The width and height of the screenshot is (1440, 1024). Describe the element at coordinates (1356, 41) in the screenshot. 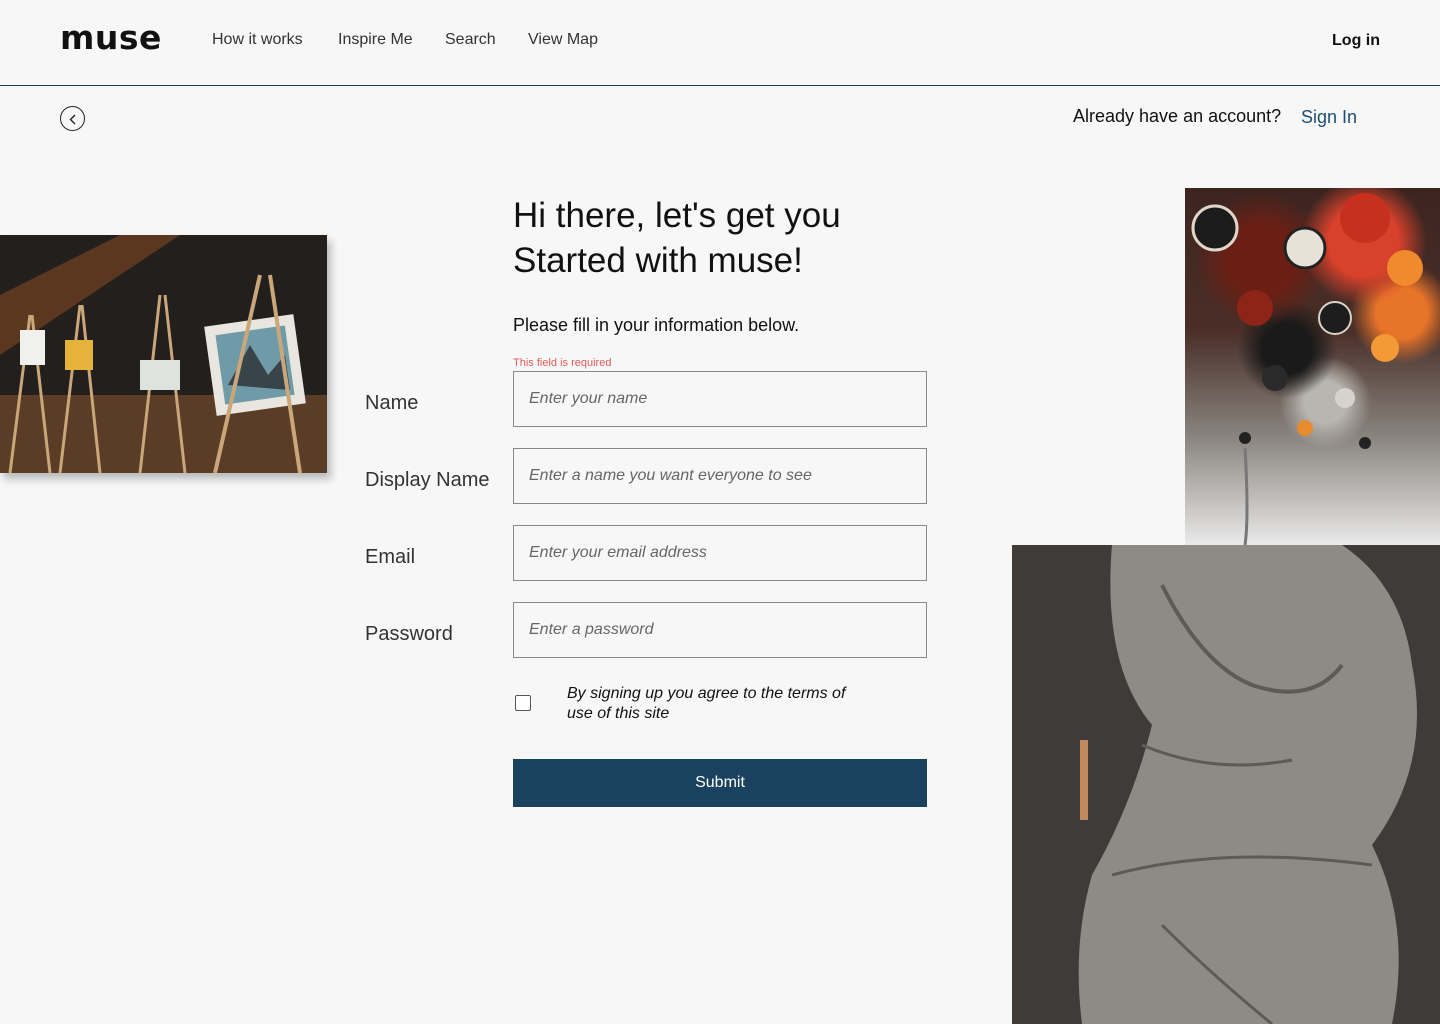

I see `login-link: Log in` at that location.